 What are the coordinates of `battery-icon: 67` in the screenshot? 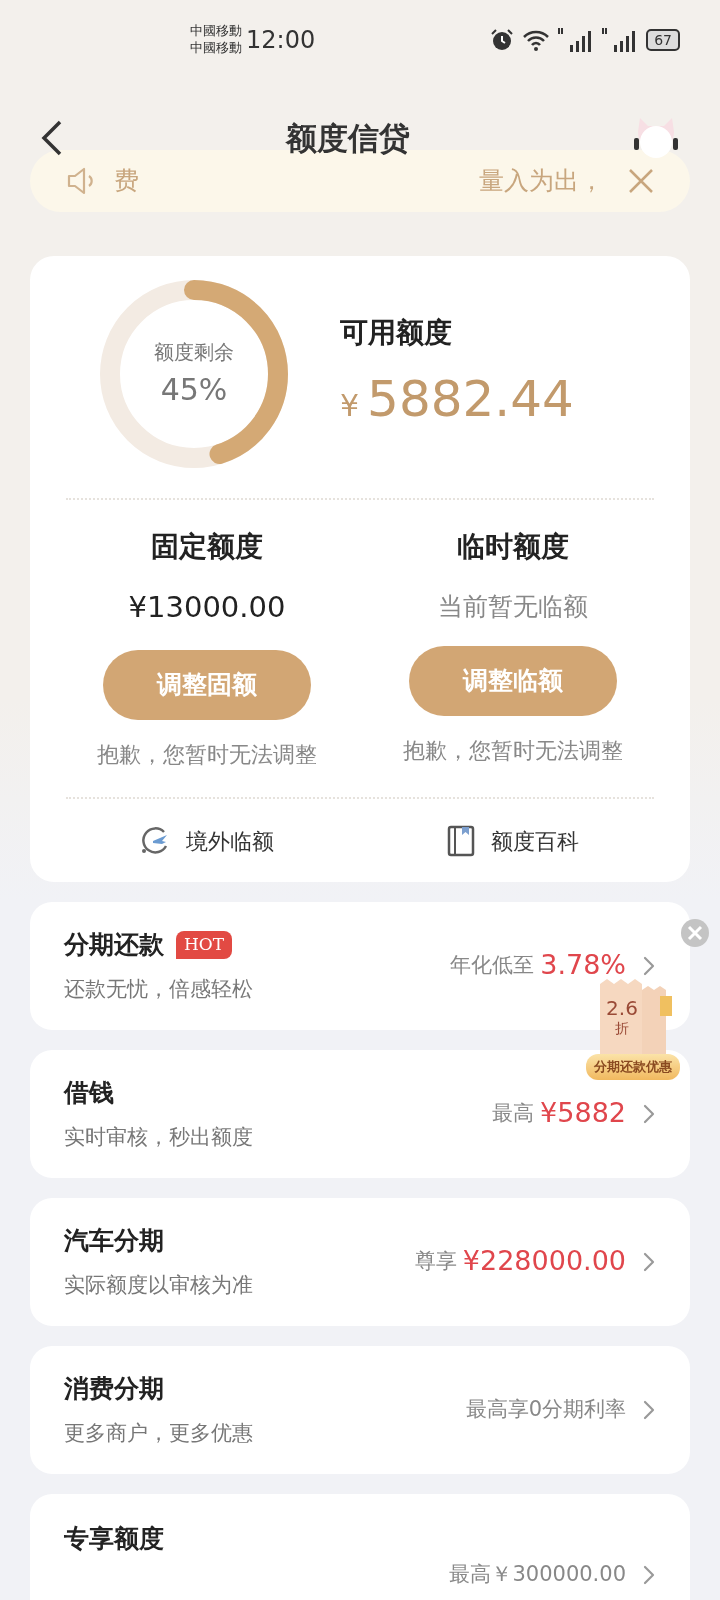 It's located at (663, 40).